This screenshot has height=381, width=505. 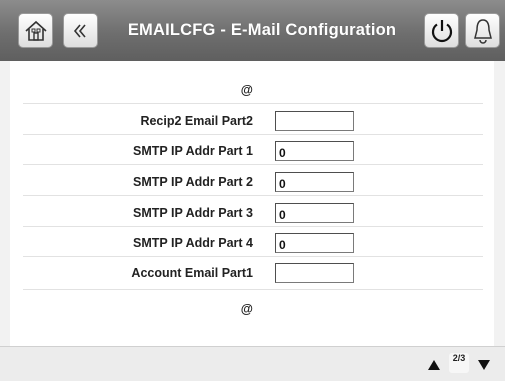 I want to click on smtp-ip-addr-part4-field: 0, so click(x=314, y=243).